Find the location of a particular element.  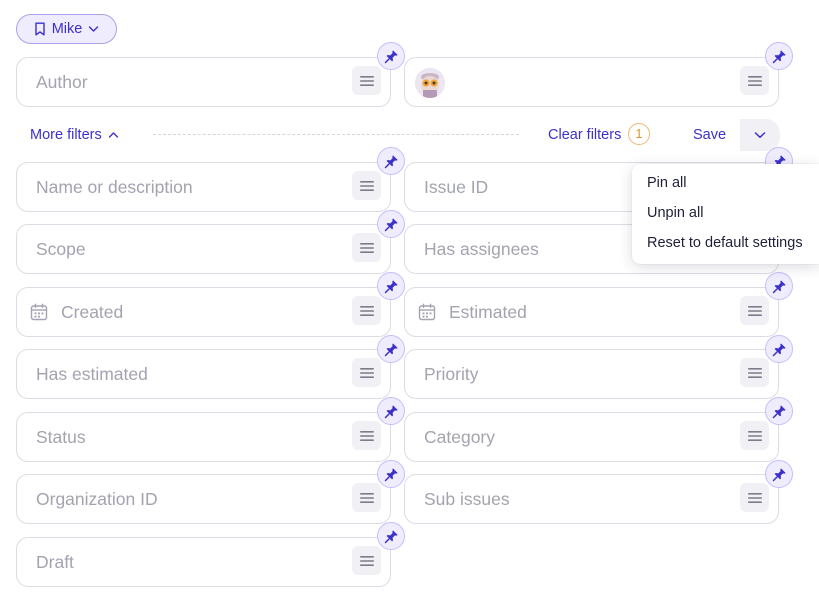

assignee-avatar is located at coordinates (430, 83).